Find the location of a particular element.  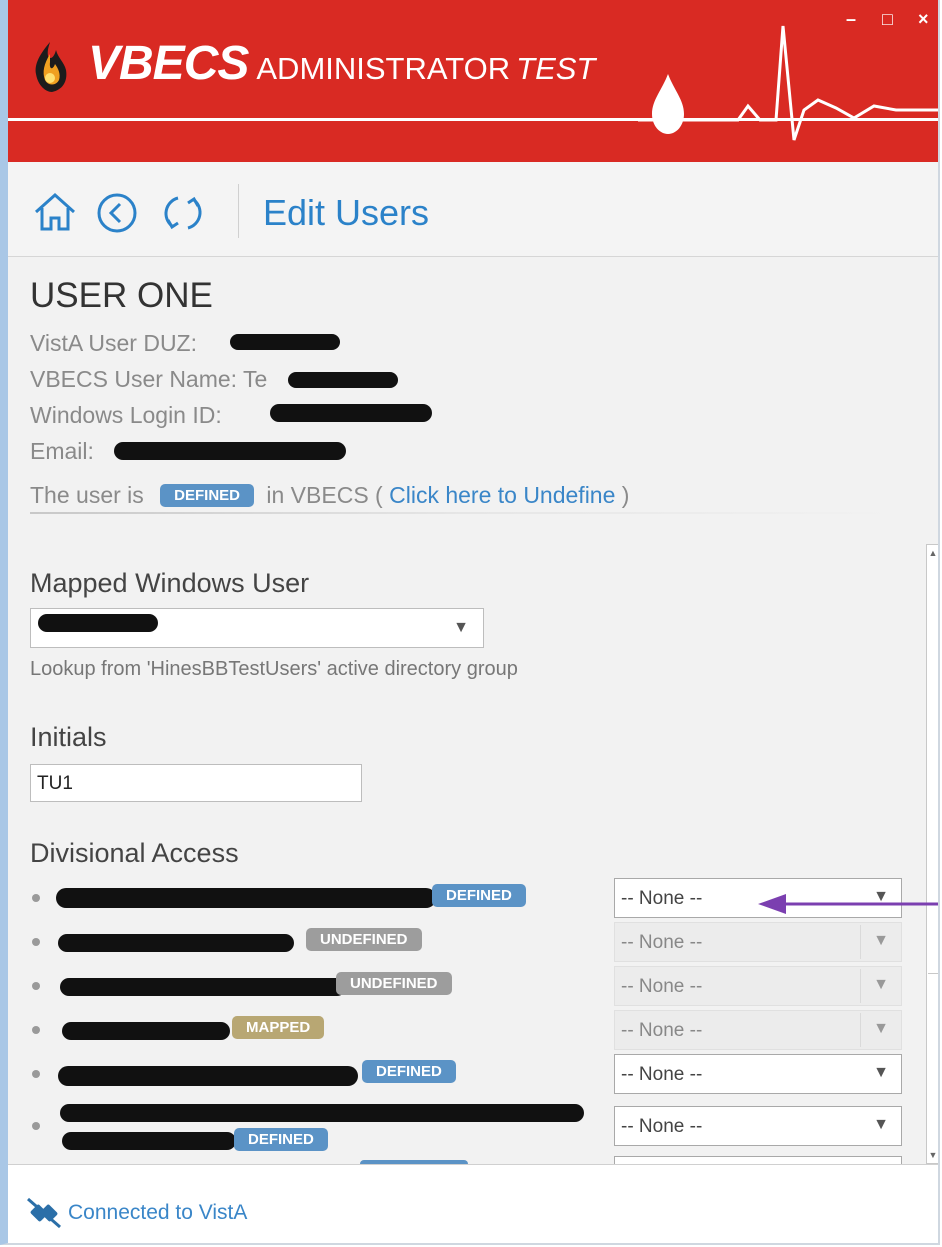

ecg-heartbeat-icon is located at coordinates (788, 83).